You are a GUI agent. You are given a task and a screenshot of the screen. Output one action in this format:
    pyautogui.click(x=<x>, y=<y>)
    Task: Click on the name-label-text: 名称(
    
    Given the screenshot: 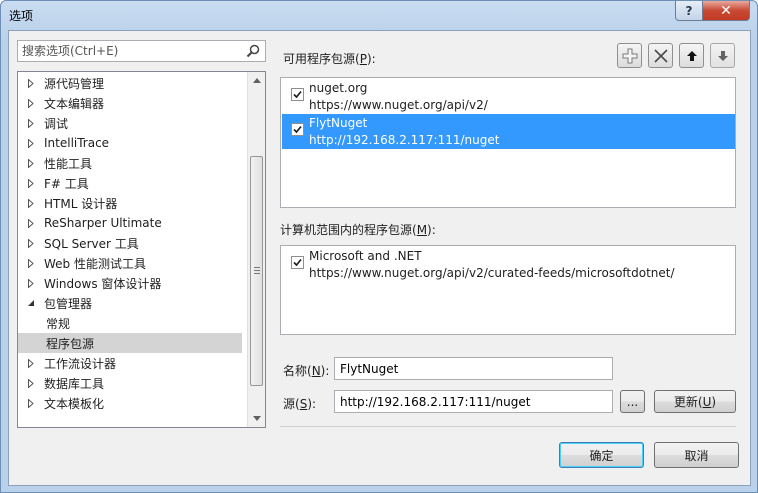 What is the action you would take?
    pyautogui.click(x=297, y=371)
    